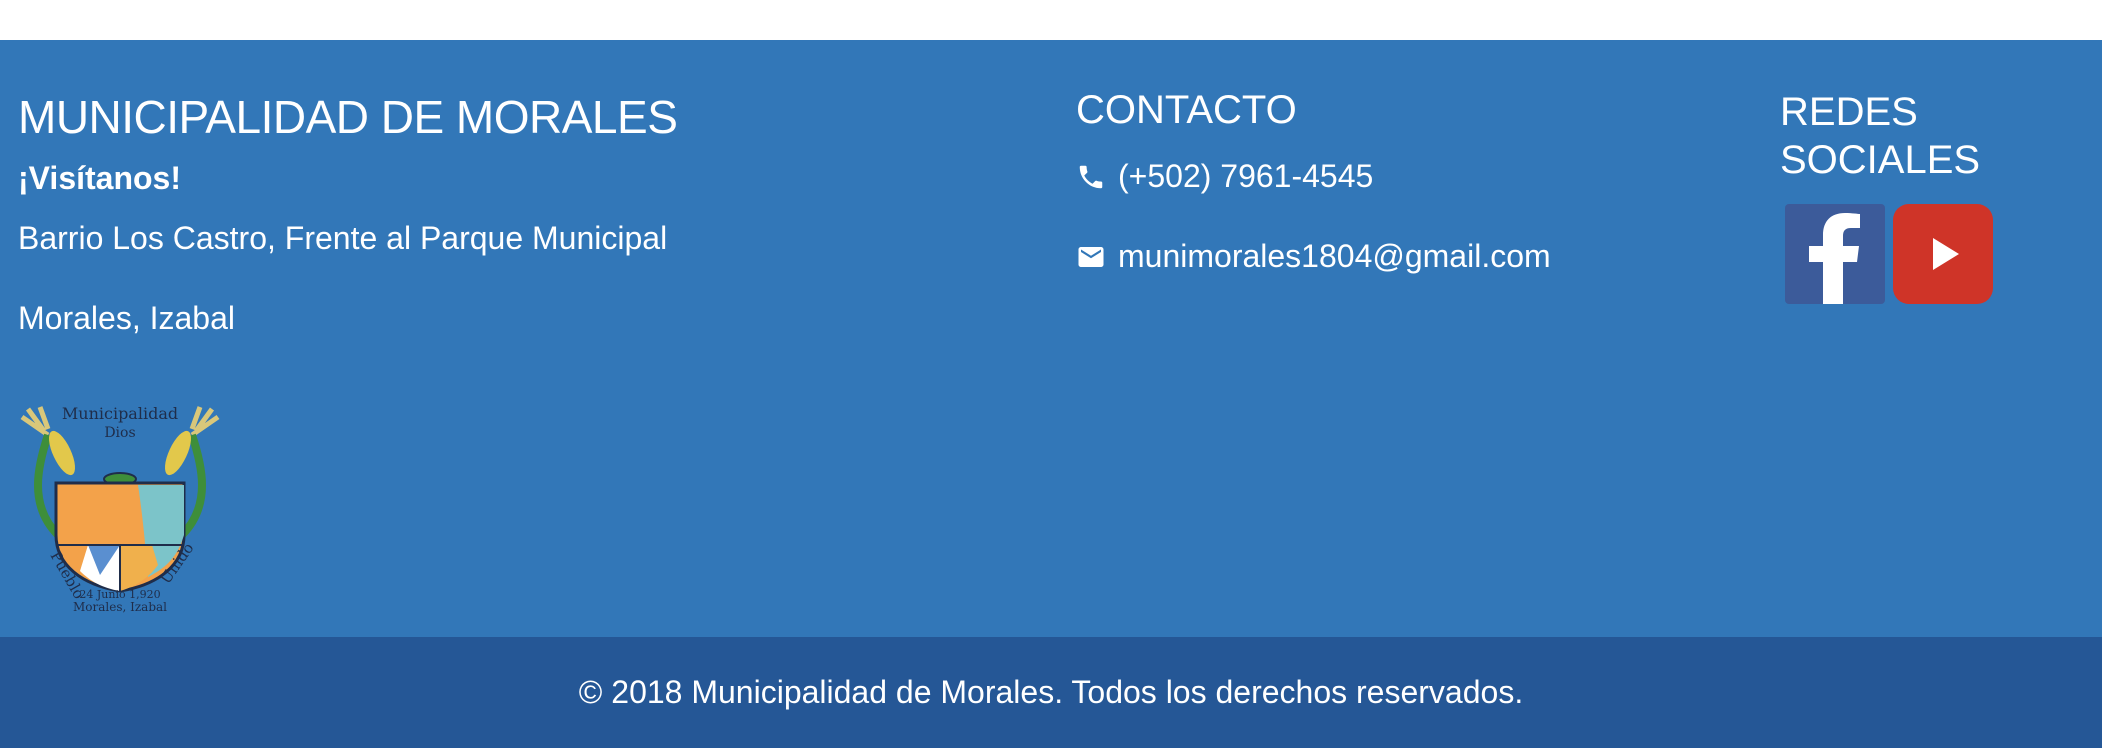 The image size is (2102, 748). Describe the element at coordinates (1051, 20) in the screenshot. I see `page-top-area` at that location.